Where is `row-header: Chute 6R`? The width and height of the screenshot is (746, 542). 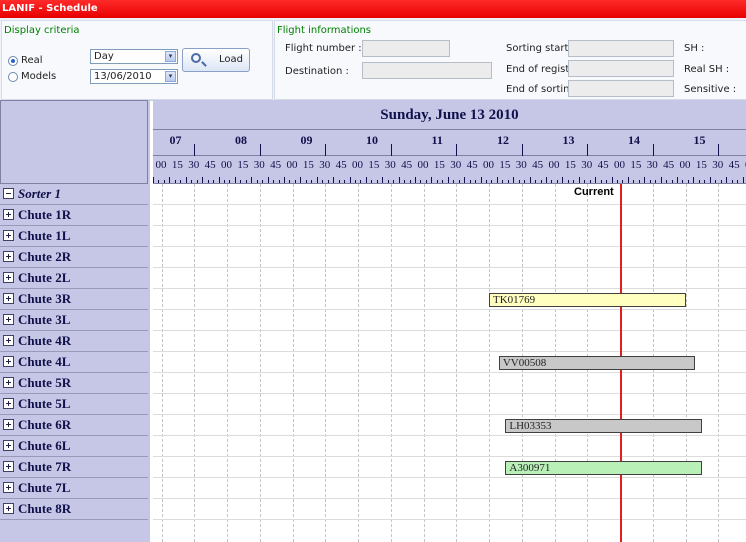 row-header: Chute 6R is located at coordinates (74, 425).